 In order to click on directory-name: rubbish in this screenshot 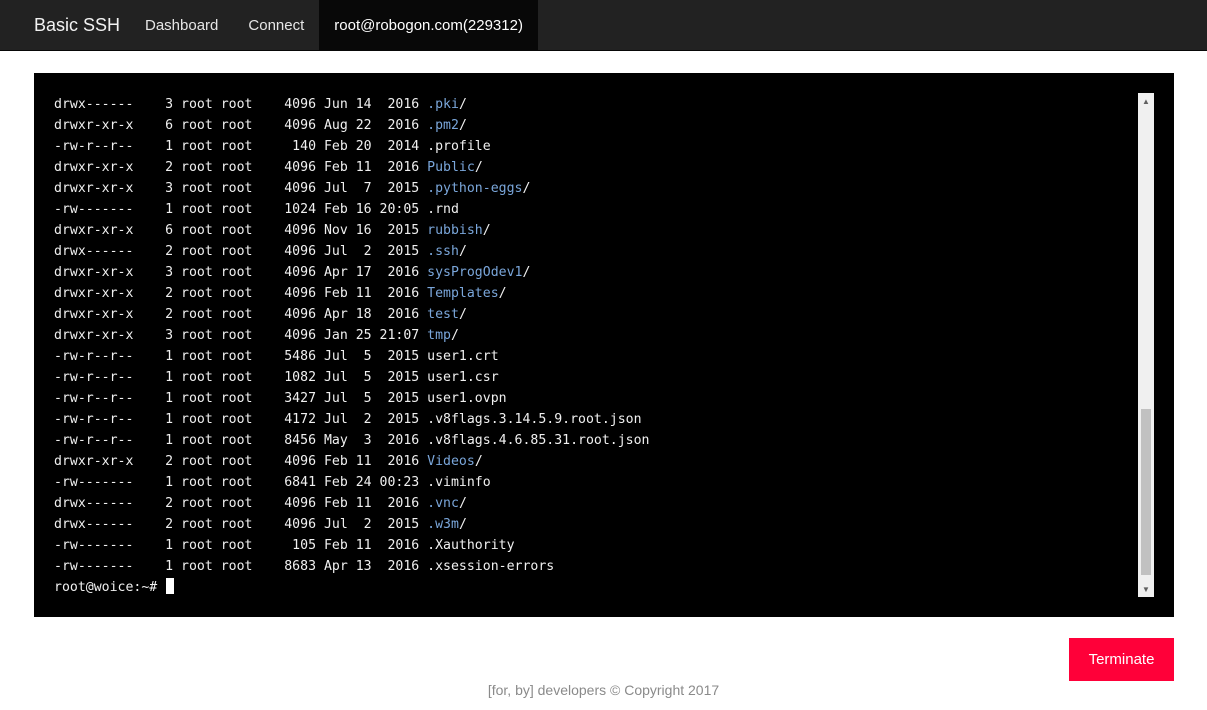, I will do `click(455, 230)`.